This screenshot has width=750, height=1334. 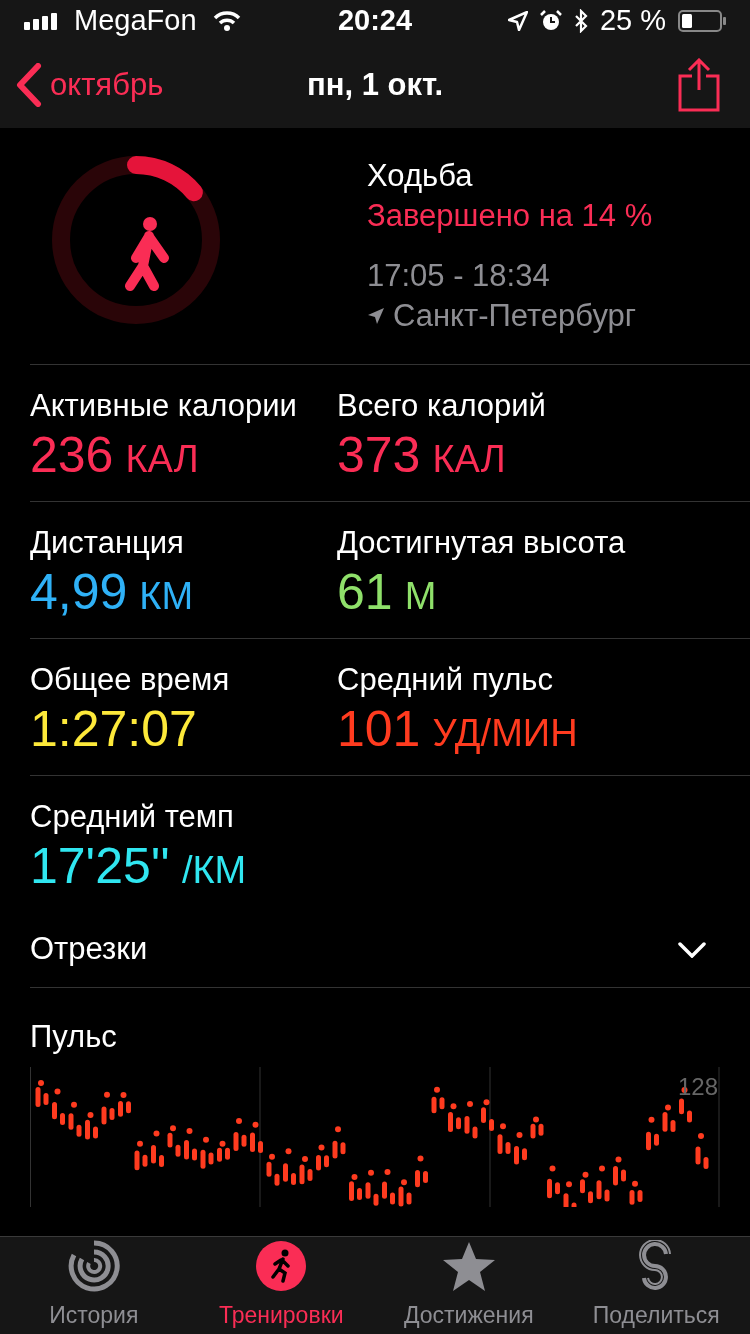 What do you see at coordinates (445, 680) in the screenshot?
I see `stat-label: Средний пульс` at bounding box center [445, 680].